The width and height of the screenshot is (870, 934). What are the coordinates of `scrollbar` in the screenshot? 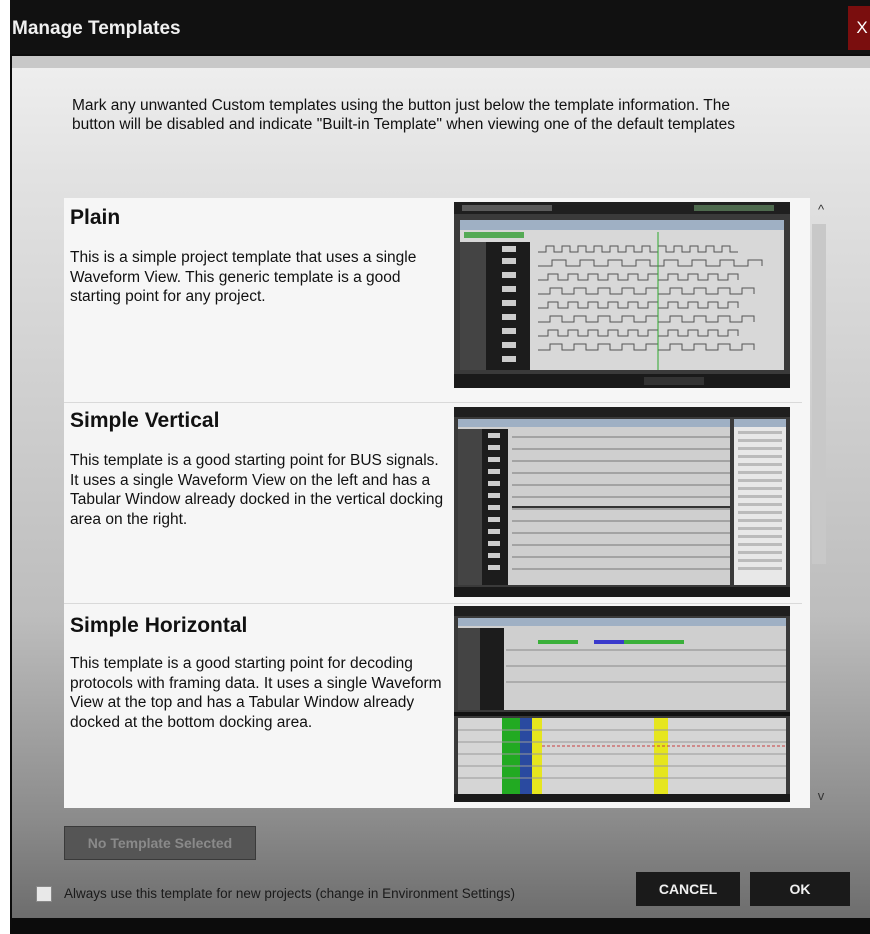 It's located at (806, 503).